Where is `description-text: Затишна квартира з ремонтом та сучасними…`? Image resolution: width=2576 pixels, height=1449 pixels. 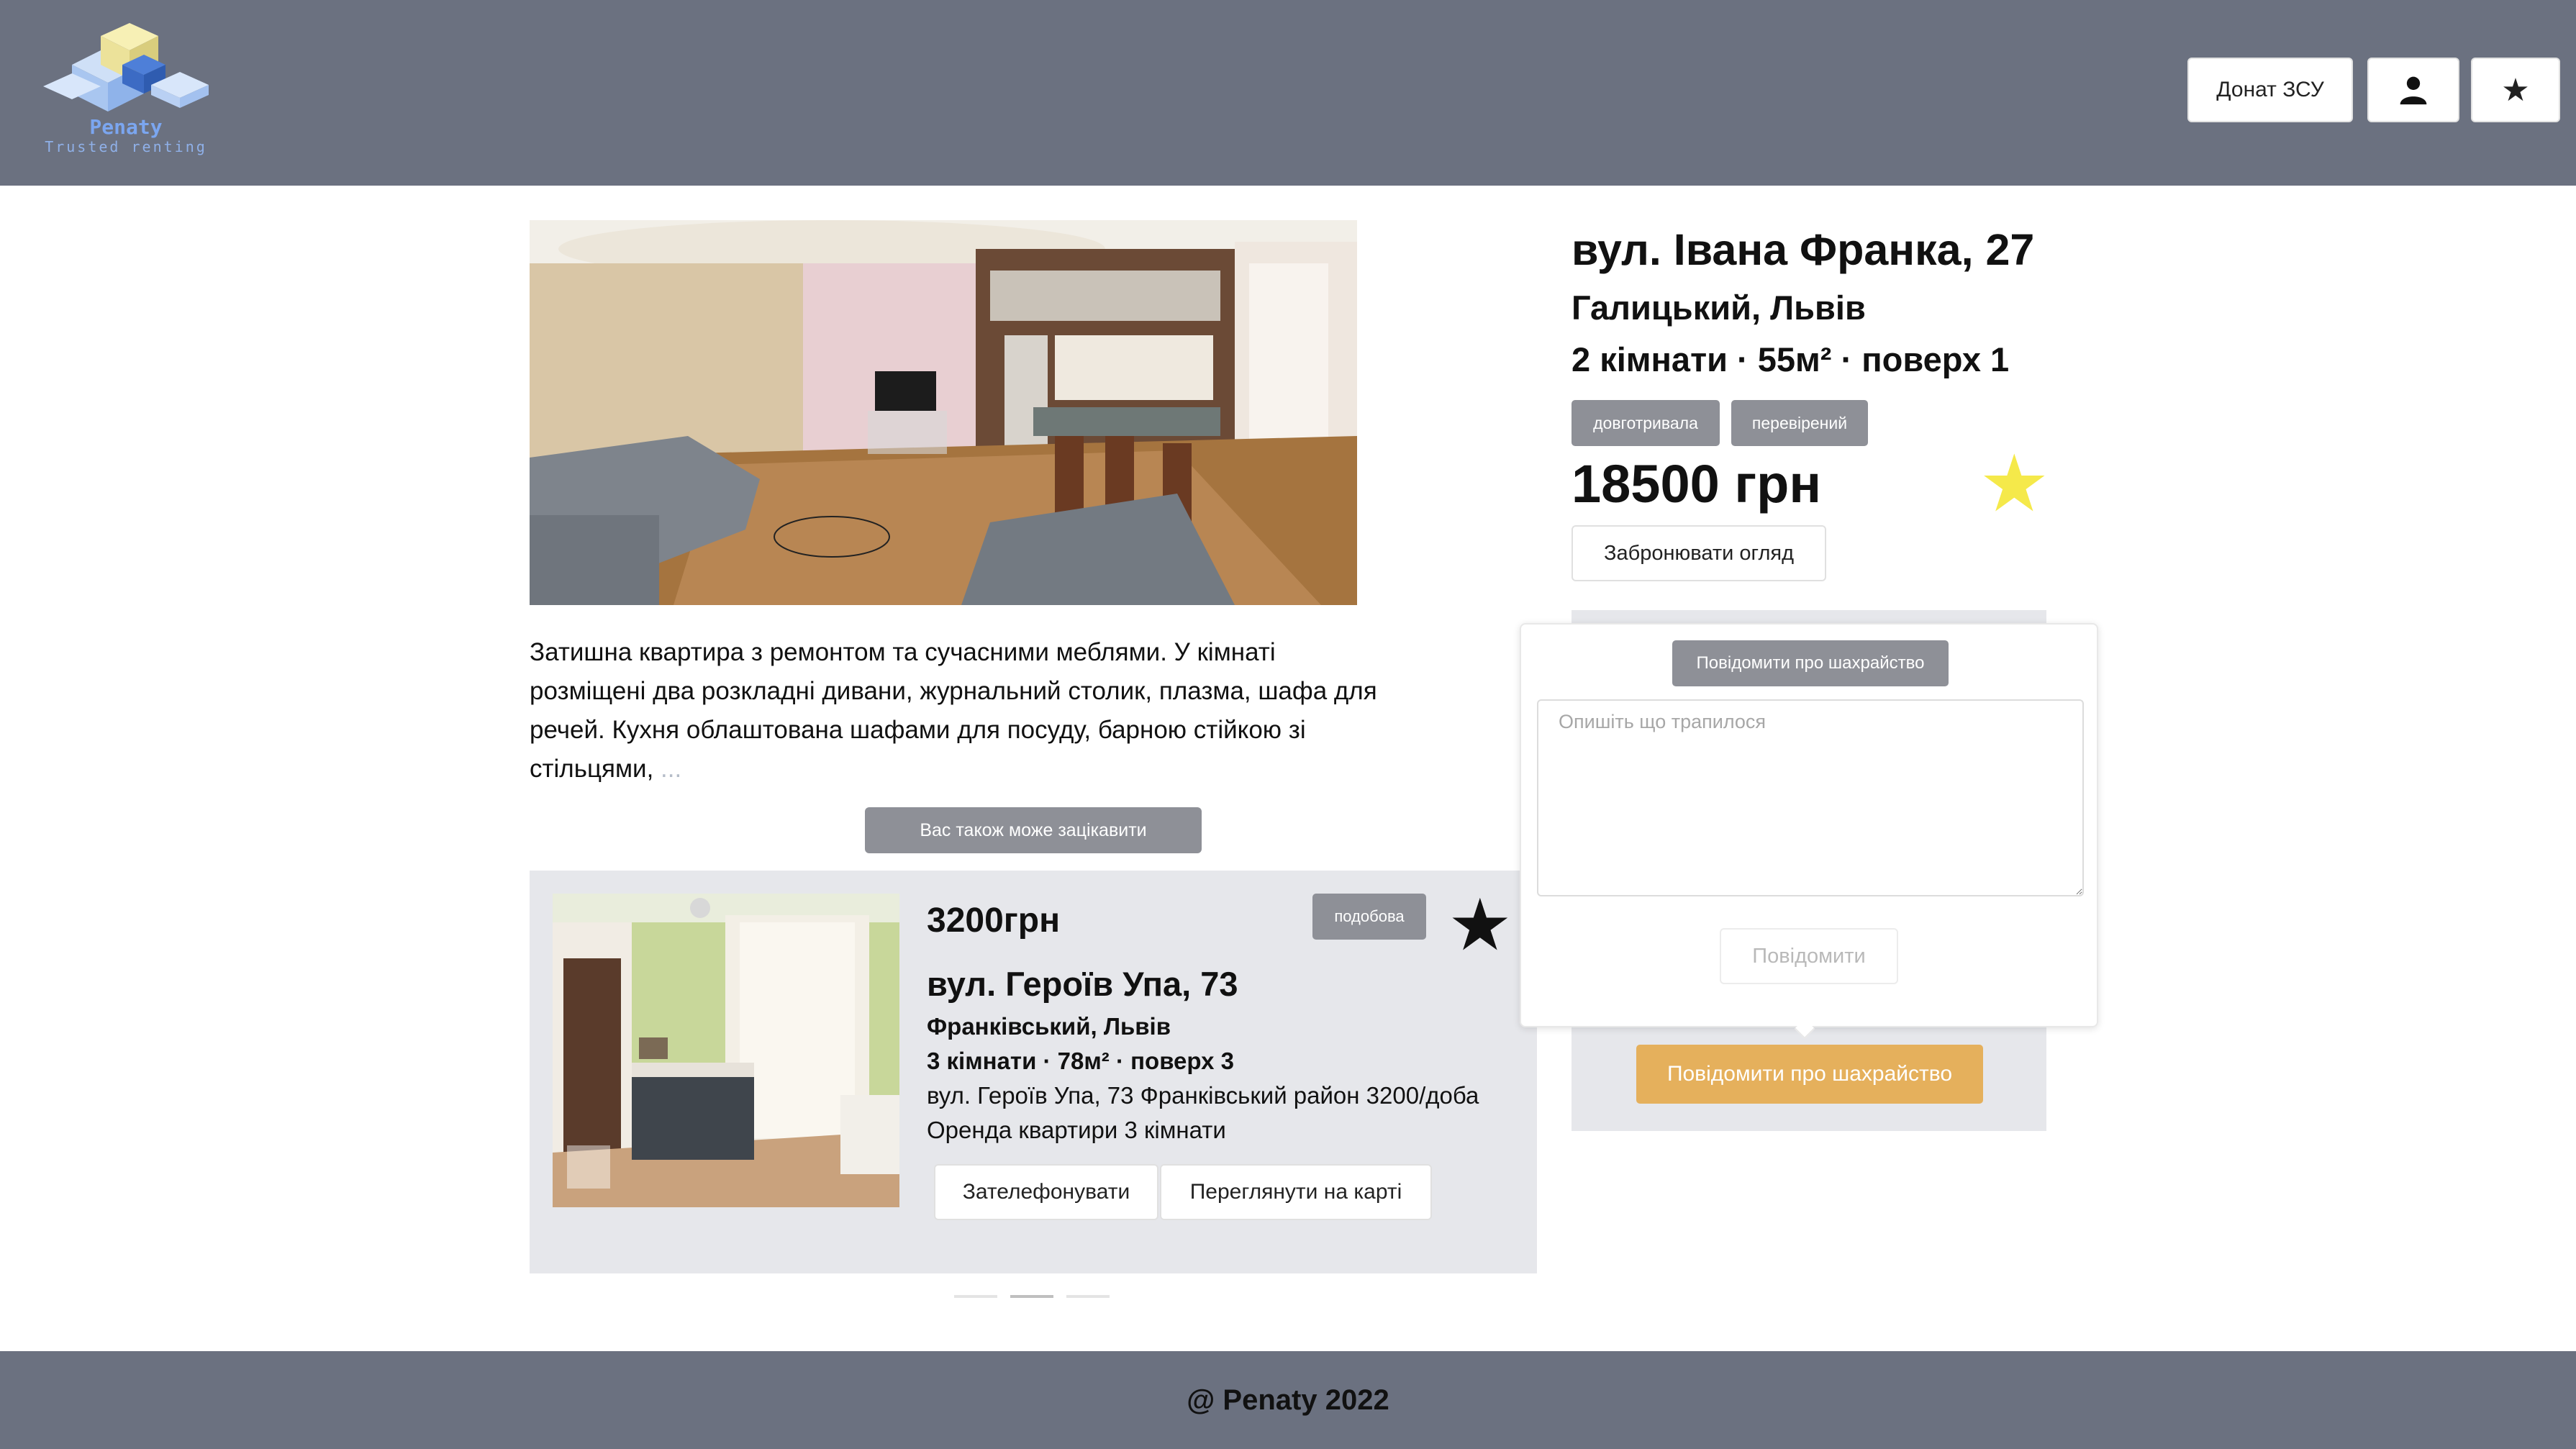
description-text: Затишна квартира з ремонтом та сучасними… is located at coordinates (954, 710).